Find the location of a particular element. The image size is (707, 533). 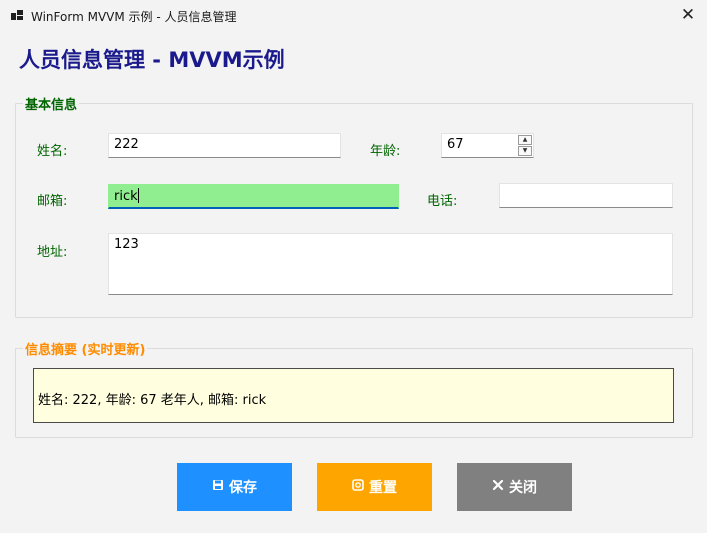

address-label: 地址: is located at coordinates (52, 252).